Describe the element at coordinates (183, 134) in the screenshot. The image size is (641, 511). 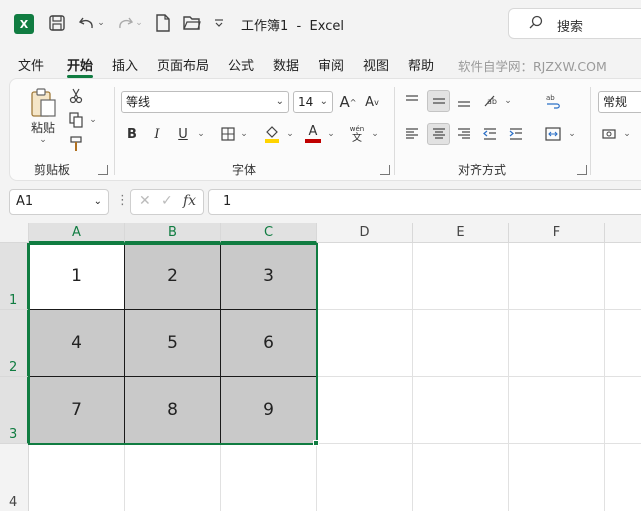
I see `underline-button: U` at that location.